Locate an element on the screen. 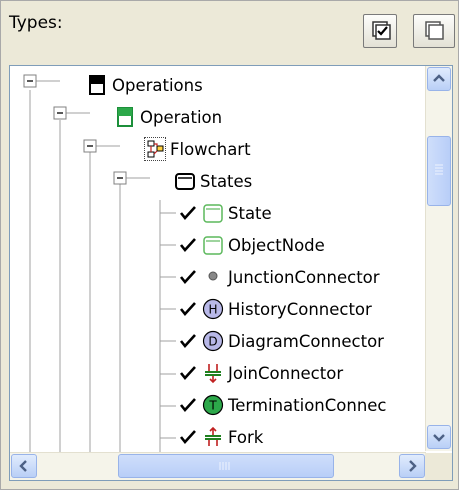 This screenshot has height=490, width=459. junctionconnector-checkbox is located at coordinates (188, 277).